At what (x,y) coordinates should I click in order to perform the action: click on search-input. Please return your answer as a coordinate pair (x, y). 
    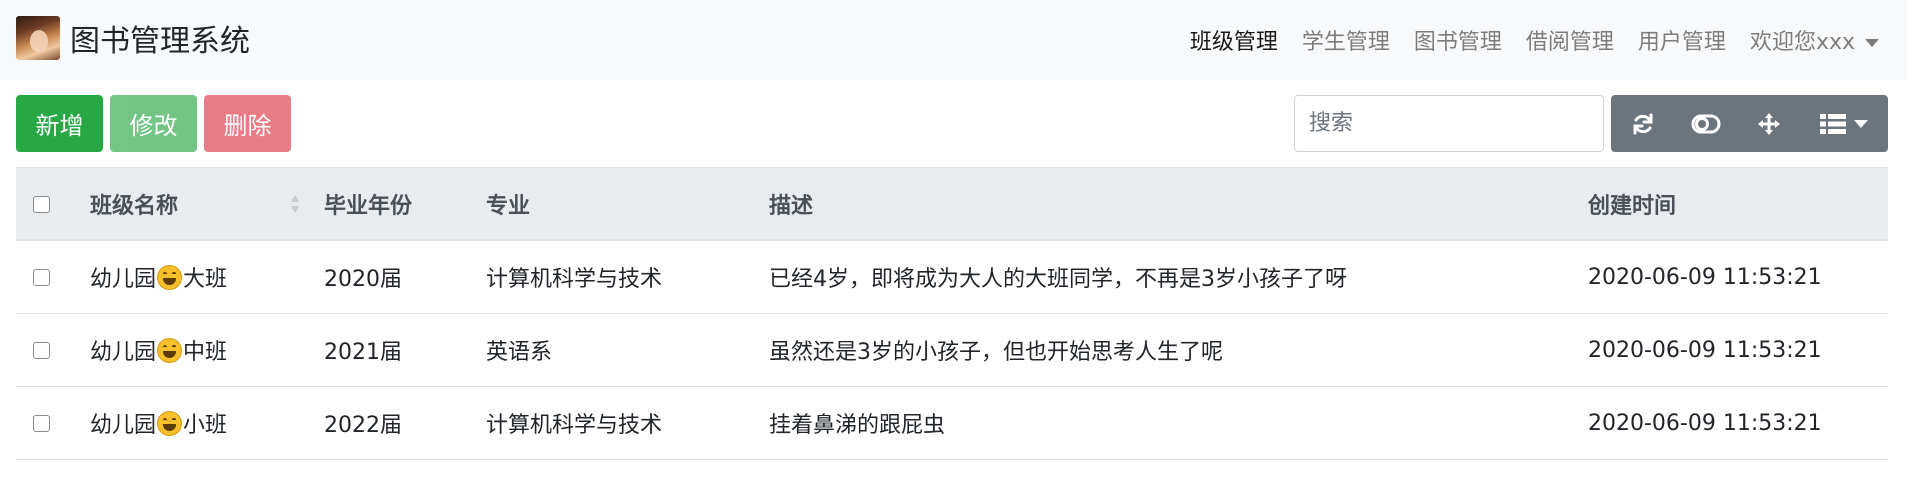
    Looking at the image, I should click on (1449, 123).